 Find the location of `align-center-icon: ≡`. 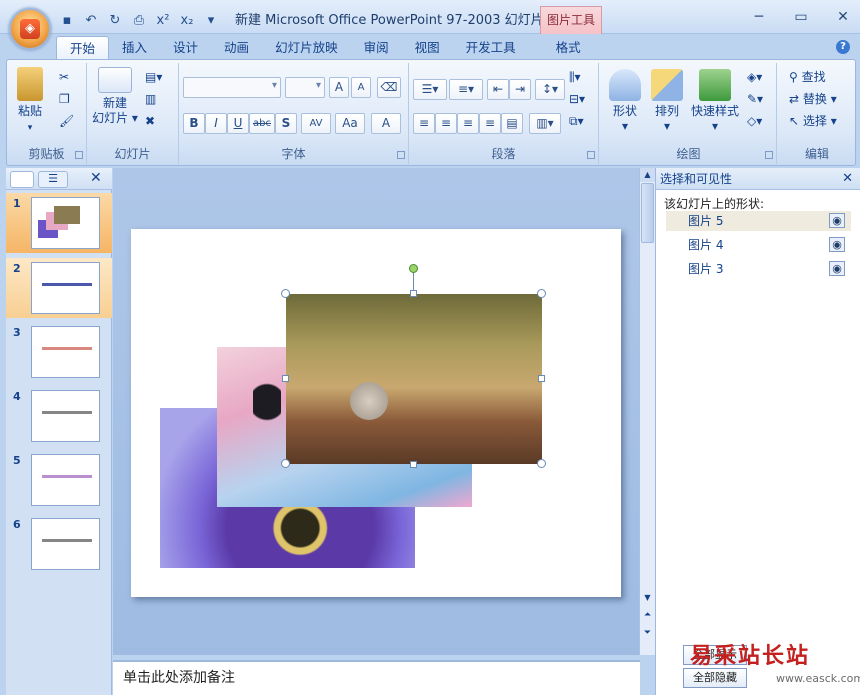

align-center-icon: ≡ is located at coordinates (446, 123).